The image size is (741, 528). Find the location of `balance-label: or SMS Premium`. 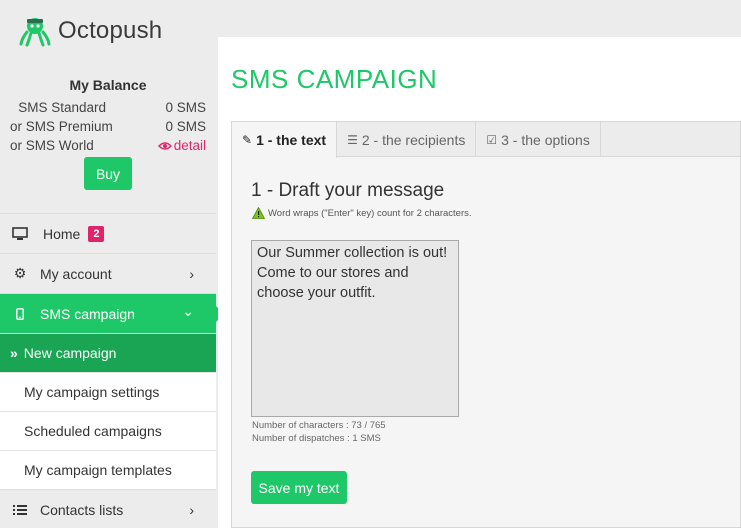

balance-label: or SMS Premium is located at coordinates (61, 126).